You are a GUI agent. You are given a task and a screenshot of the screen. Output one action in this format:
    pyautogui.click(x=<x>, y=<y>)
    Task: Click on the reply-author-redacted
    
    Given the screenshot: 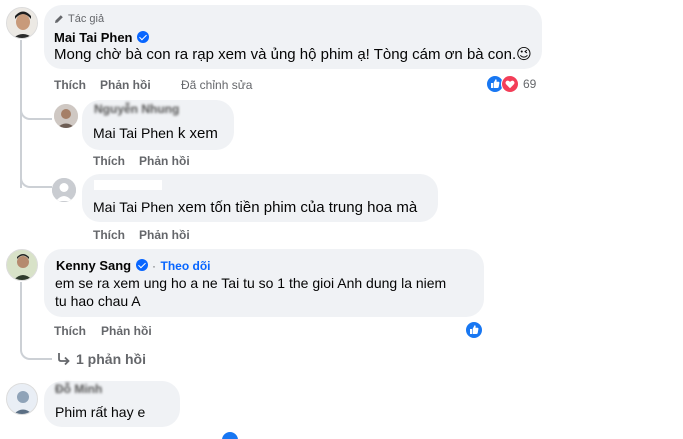 What is the action you would take?
    pyautogui.click(x=128, y=185)
    